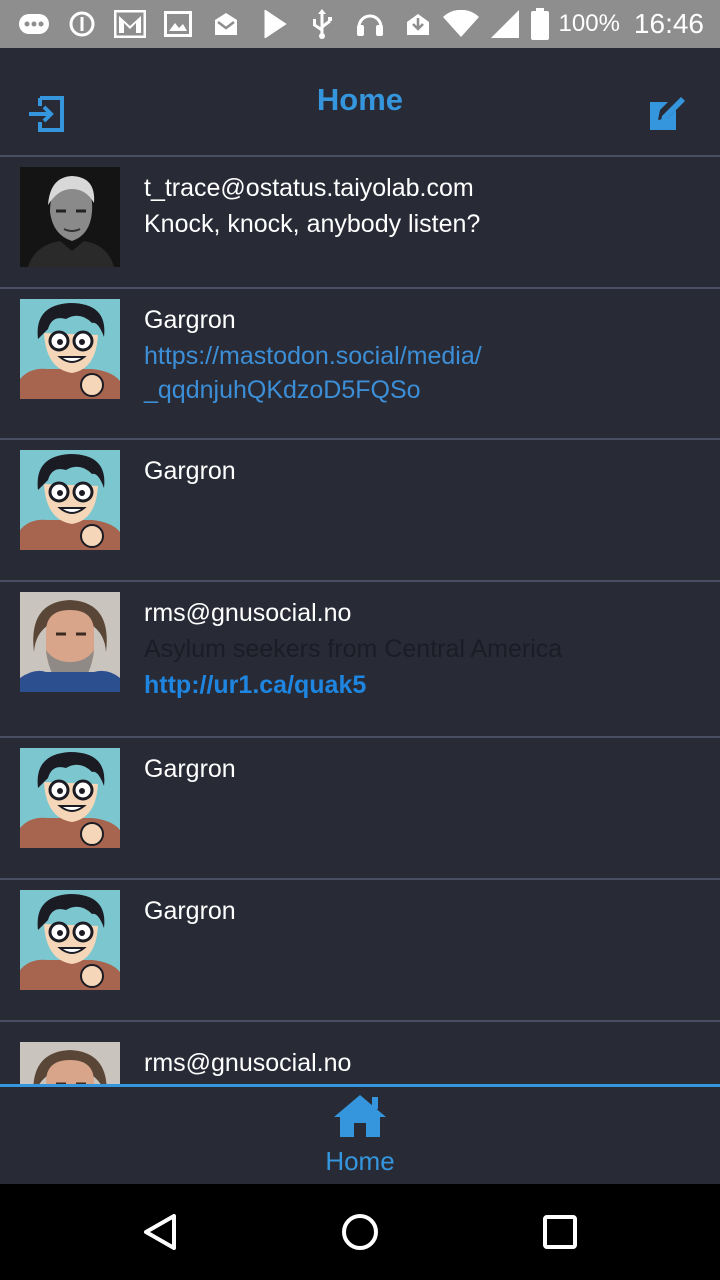 This screenshot has width=720, height=1280. Describe the element at coordinates (312, 224) in the screenshot. I see `status-text: Knock, knock, anybody listen?` at that location.